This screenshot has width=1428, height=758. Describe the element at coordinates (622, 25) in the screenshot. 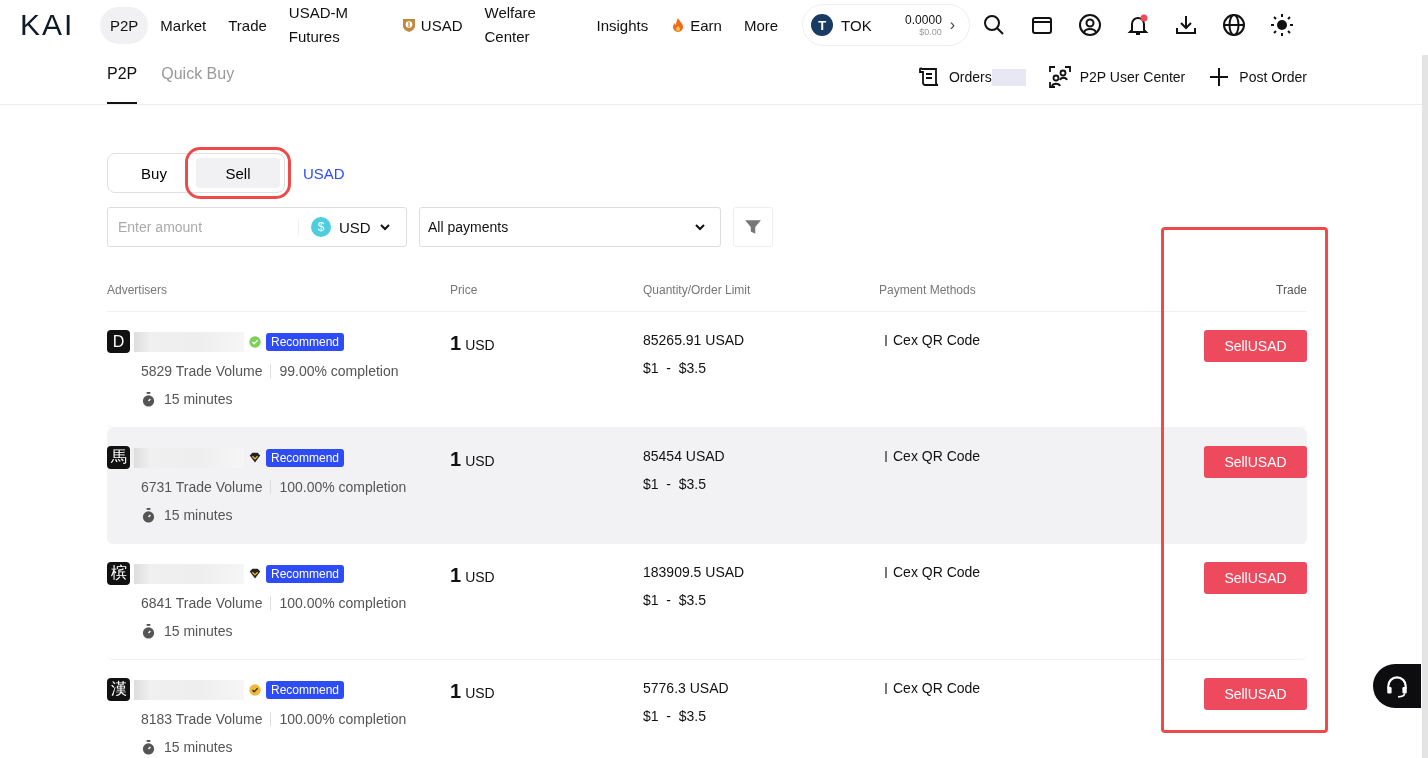

I see `nav-item: Insights` at that location.